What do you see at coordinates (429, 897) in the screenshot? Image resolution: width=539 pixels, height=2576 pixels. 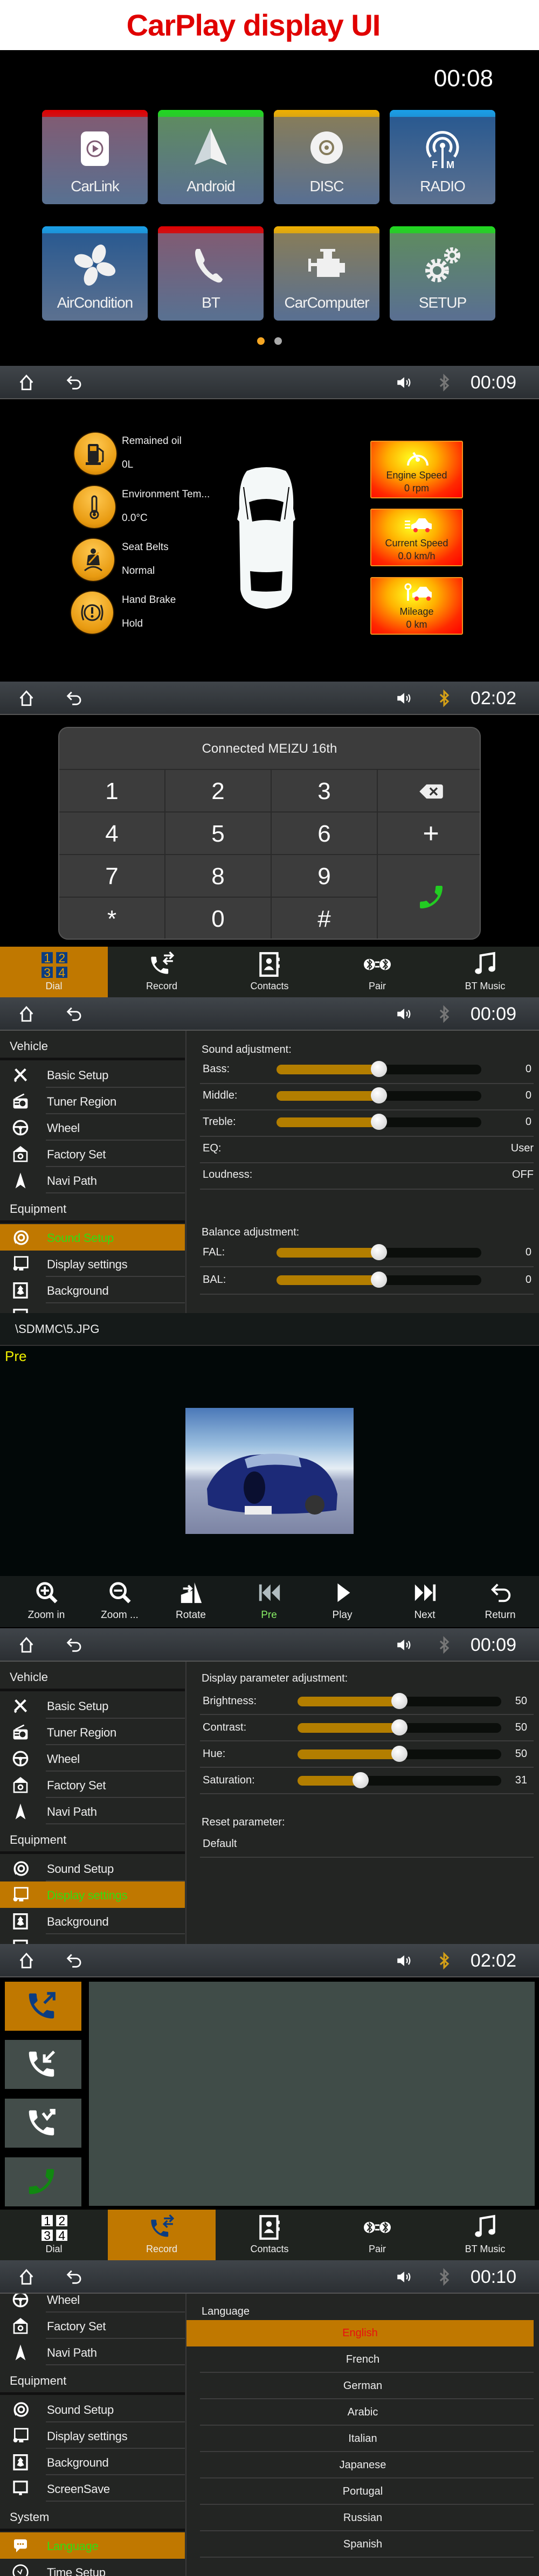 I see `call-button` at bounding box center [429, 897].